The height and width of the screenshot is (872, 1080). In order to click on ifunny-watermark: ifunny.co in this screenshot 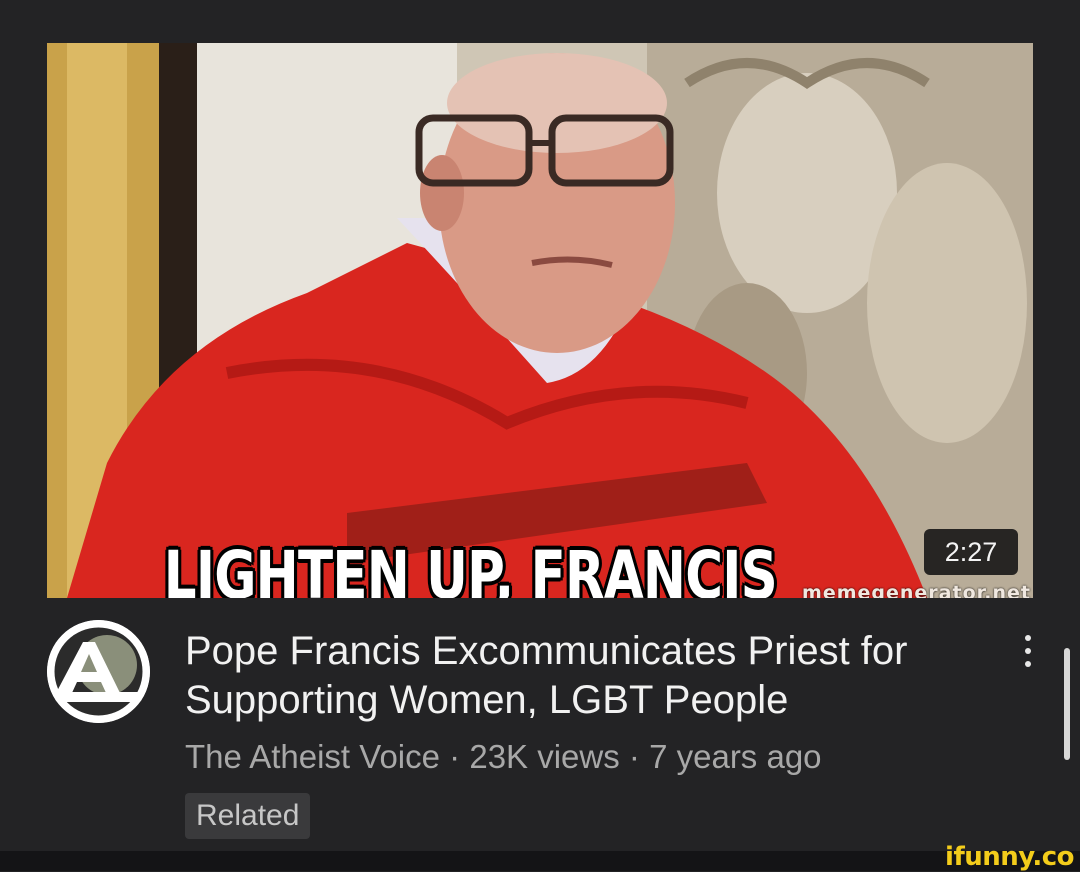, I will do `click(1009, 857)`.